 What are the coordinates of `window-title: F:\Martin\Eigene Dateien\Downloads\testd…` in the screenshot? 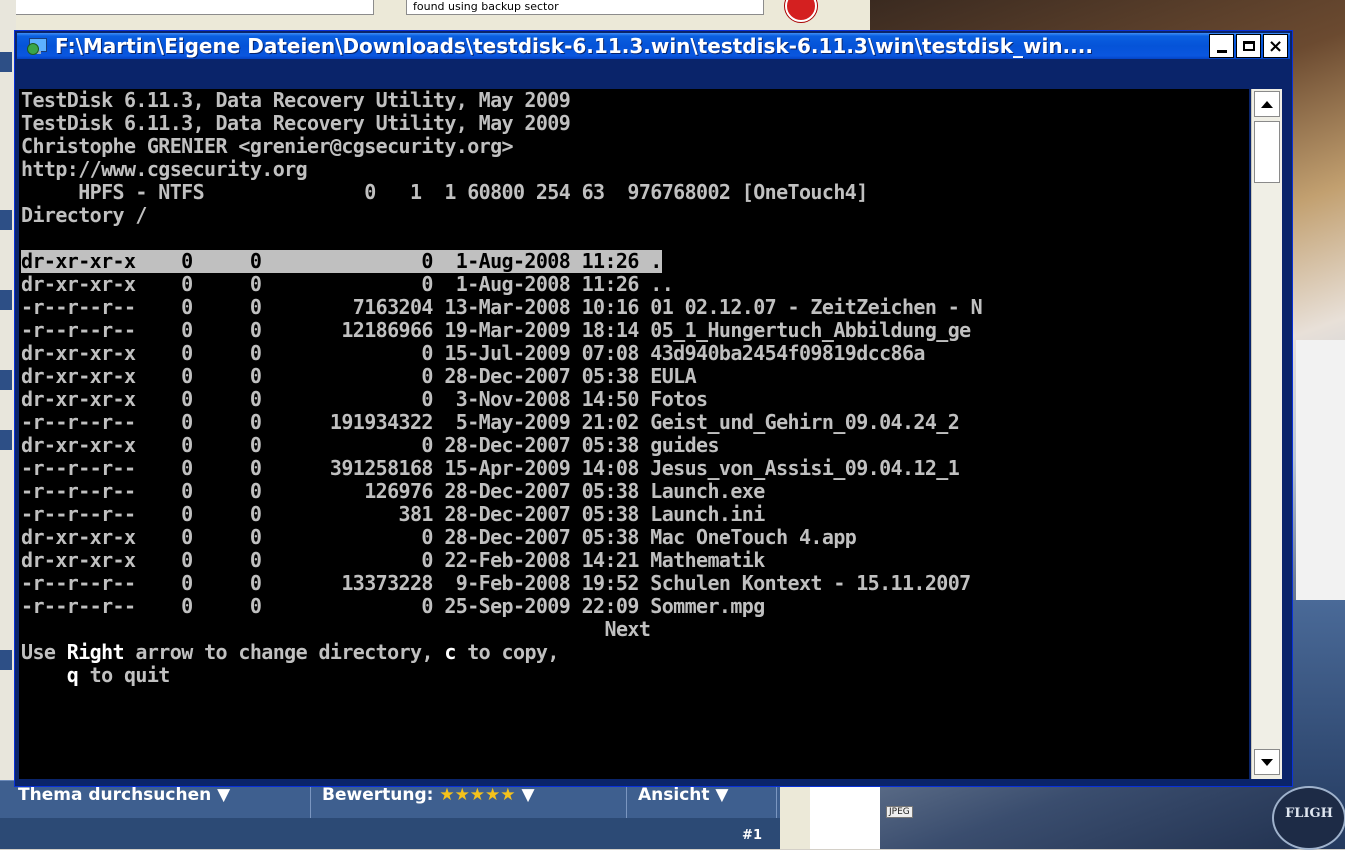 It's located at (574, 46).